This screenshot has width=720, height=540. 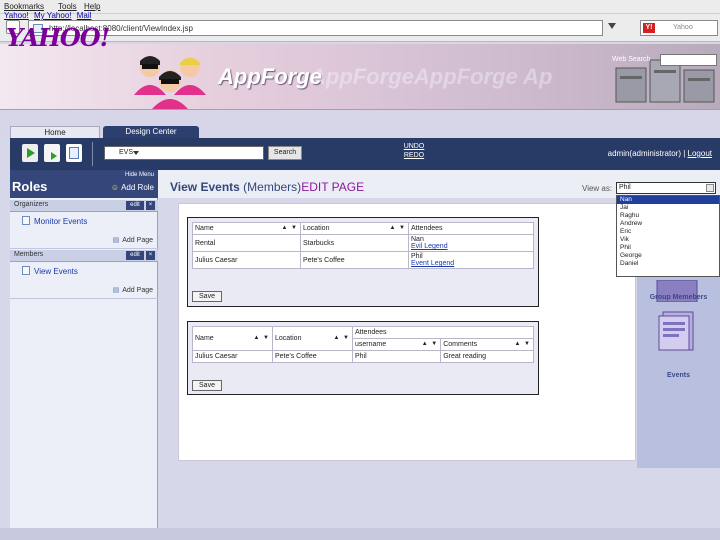 What do you see at coordinates (668, 200) in the screenshot?
I see `dropdown-option: Nan` at bounding box center [668, 200].